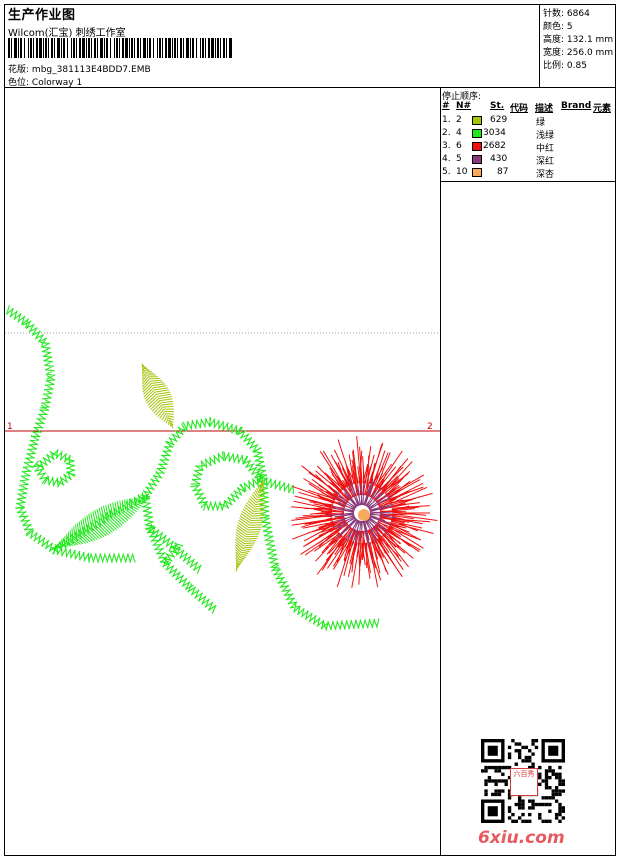 The height and width of the screenshot is (860, 620). Describe the element at coordinates (524, 782) in the screenshot. I see `seal-stamp: 六百秀` at that location.